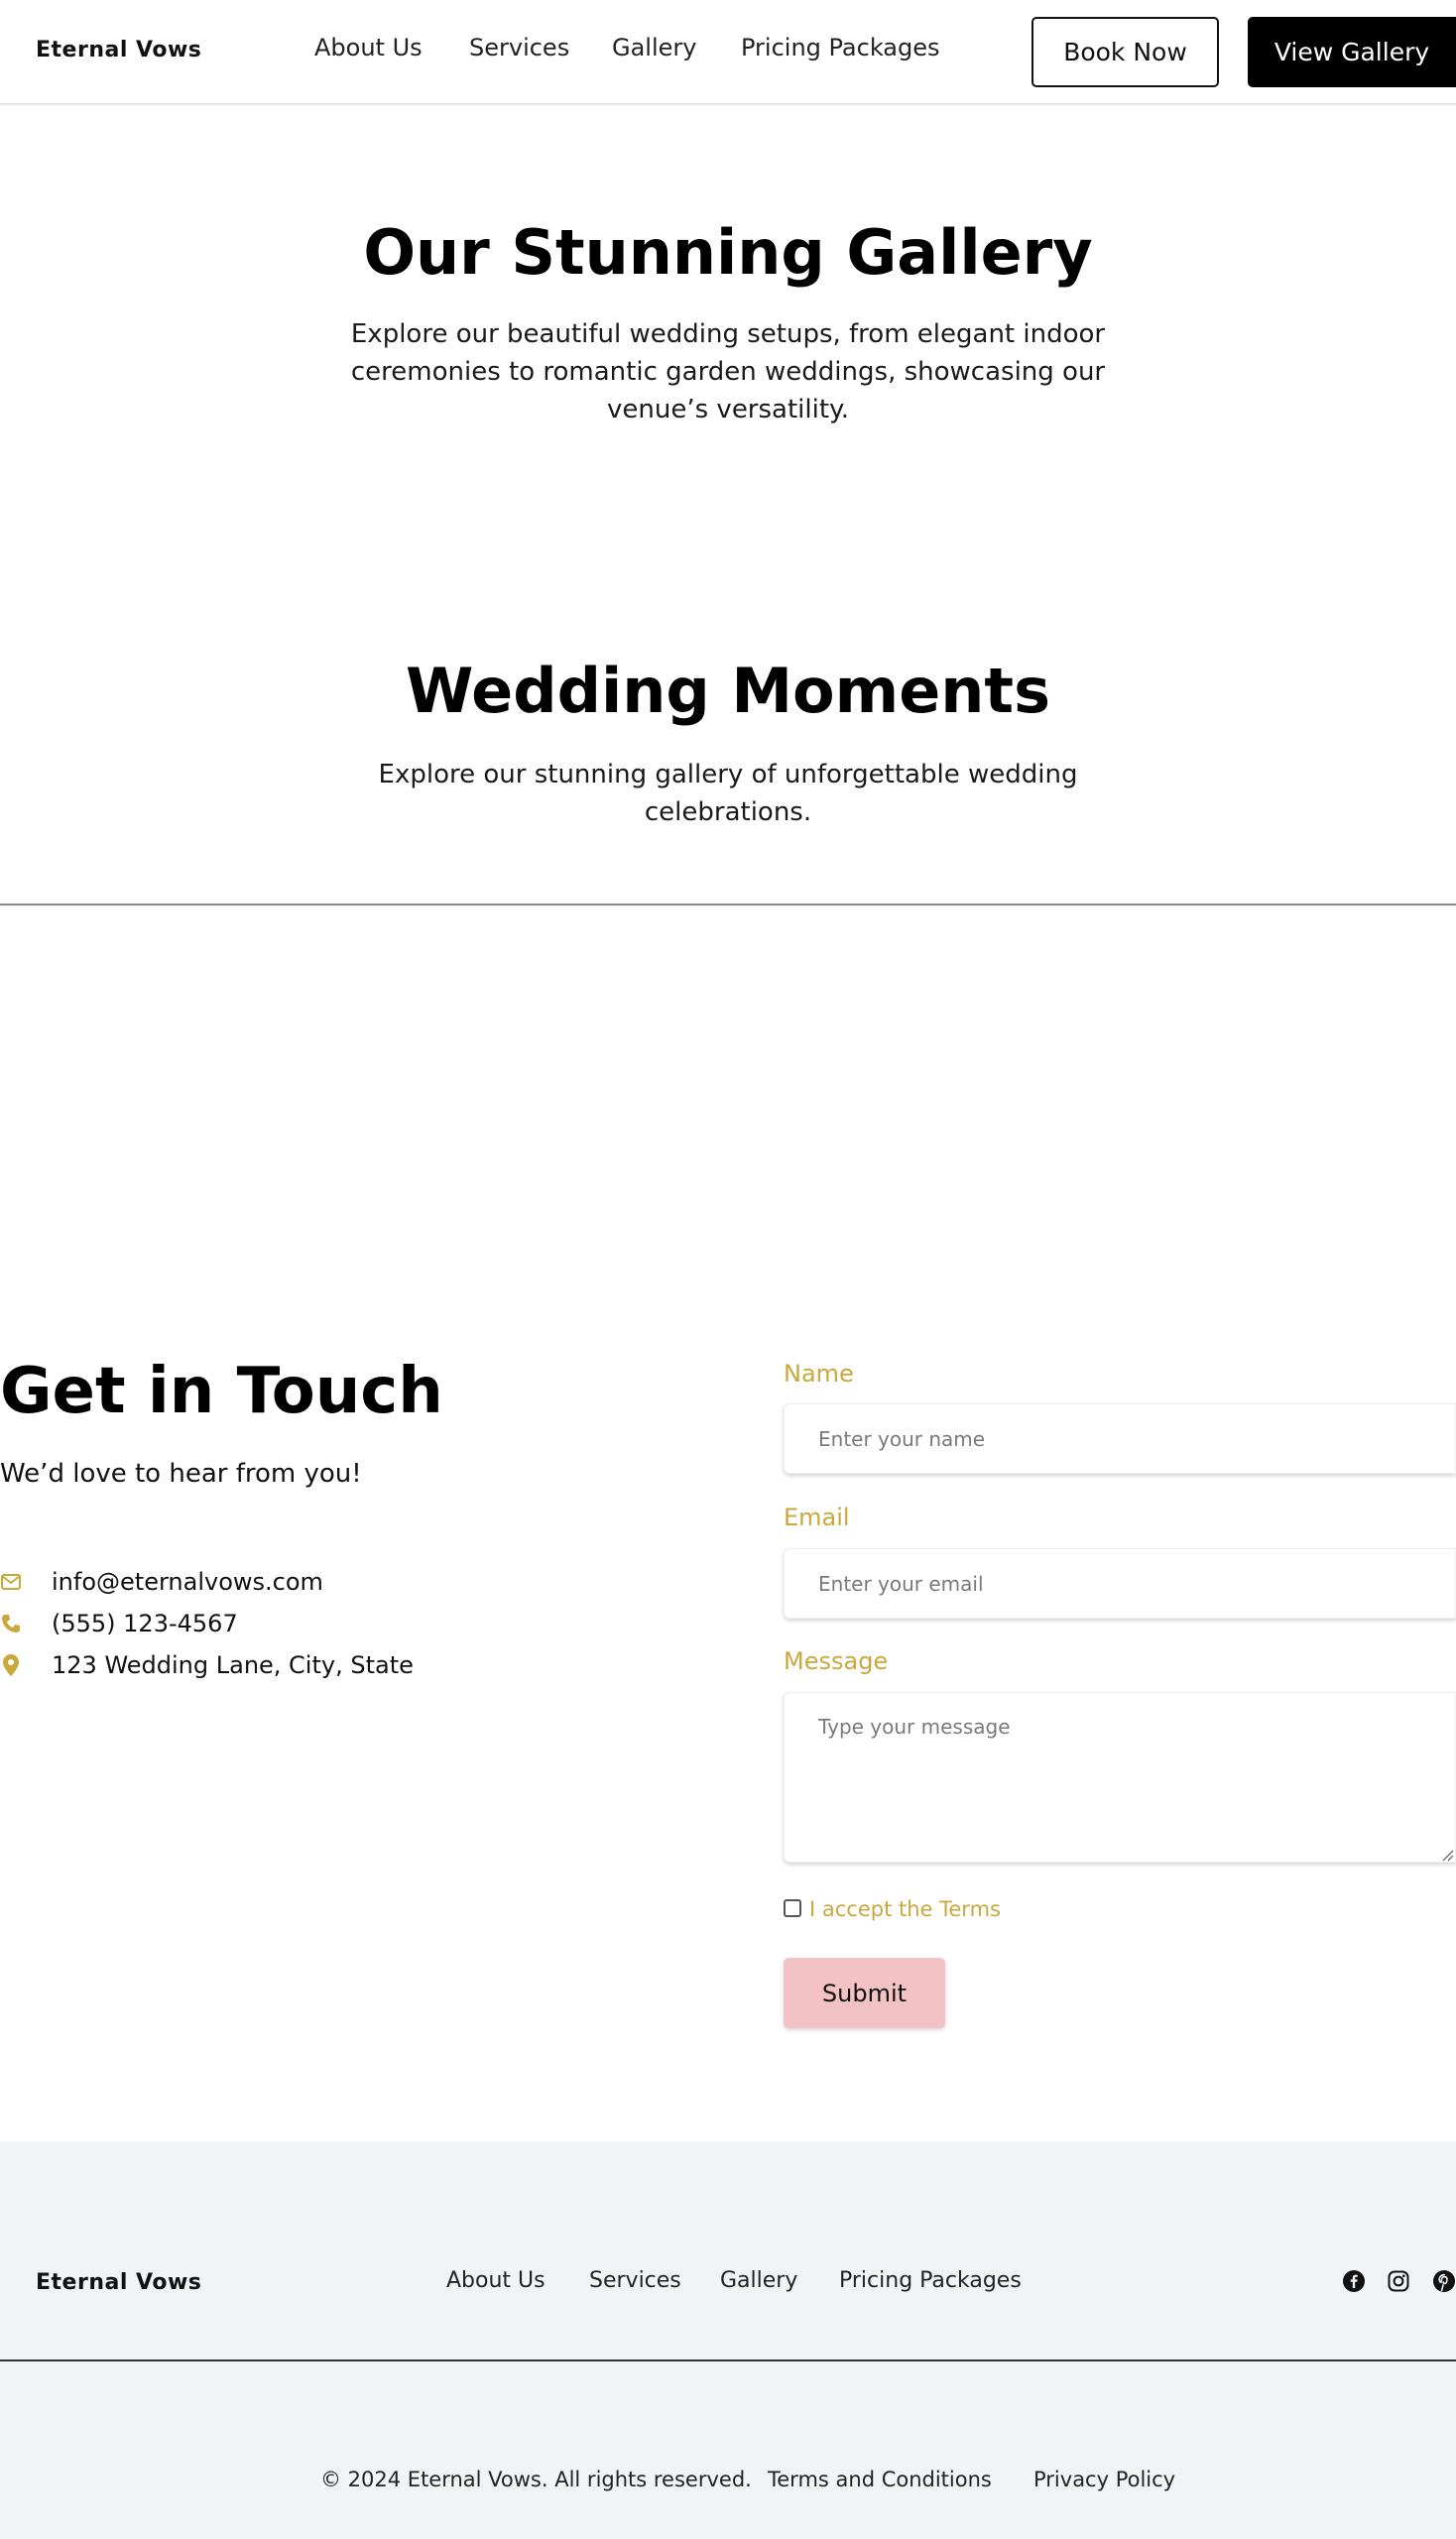 This screenshot has width=1456, height=2539. I want to click on book-now-button: Book Now, so click(1125, 52).